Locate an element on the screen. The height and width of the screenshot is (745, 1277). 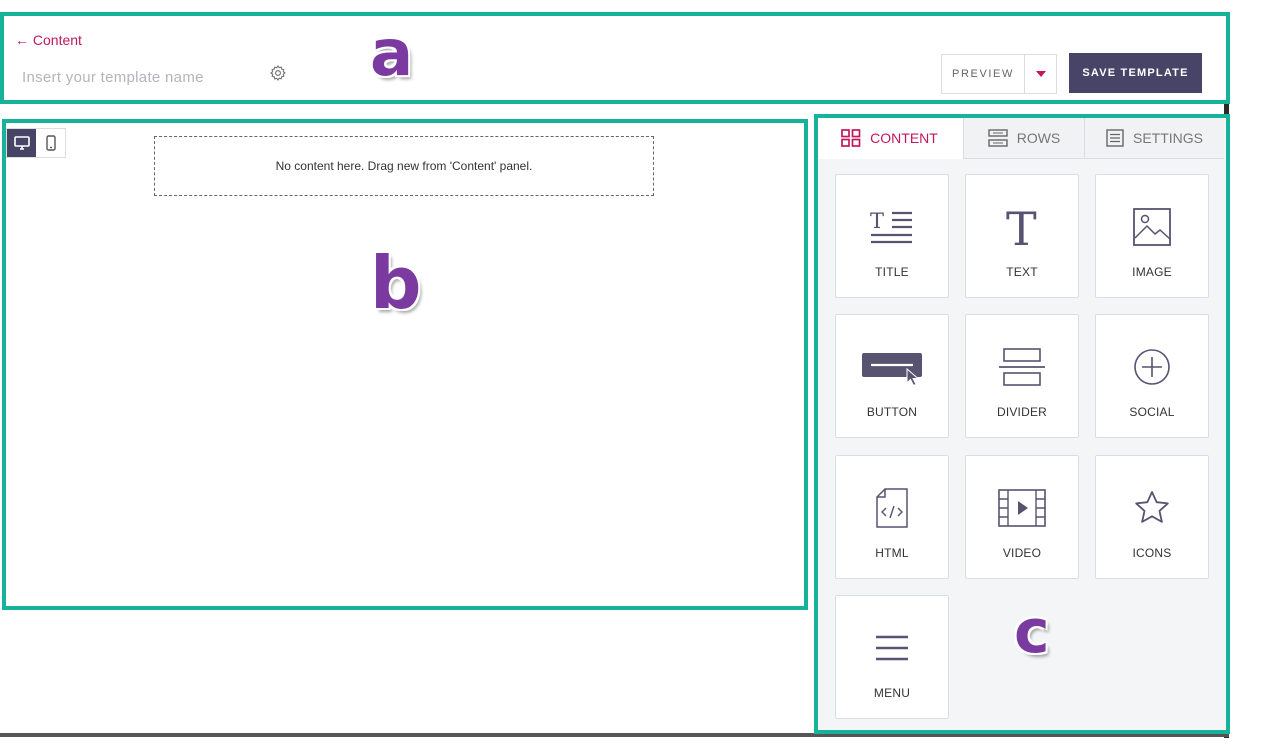
annotation-box-a is located at coordinates (615, 58).